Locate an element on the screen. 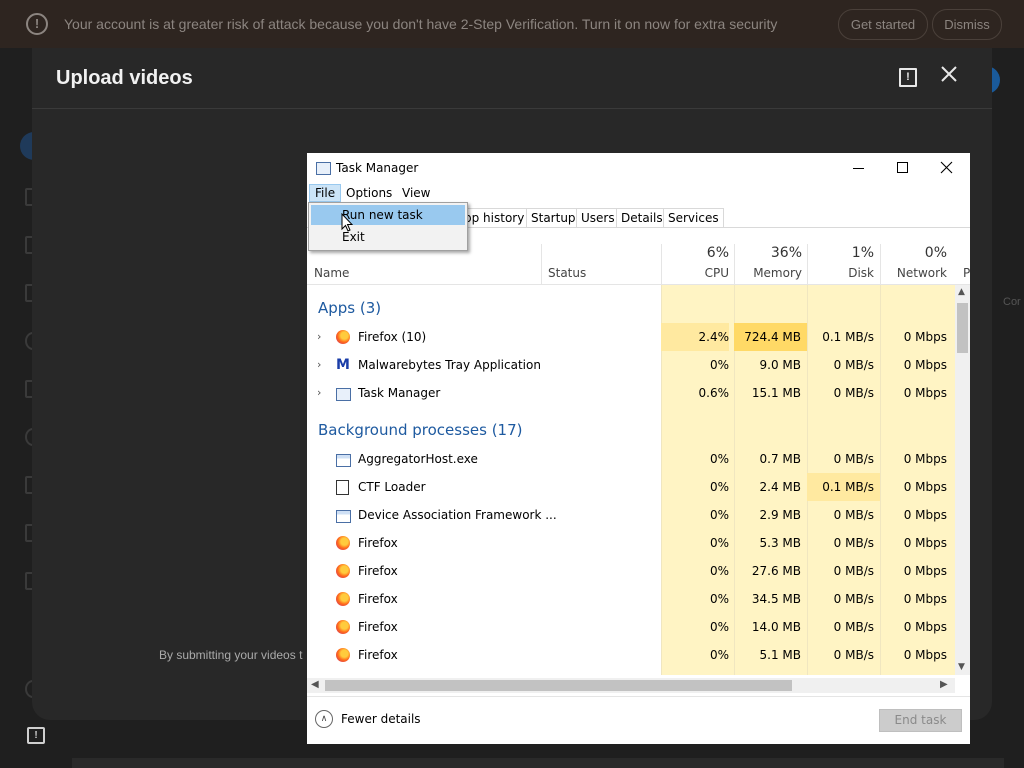 Image resolution: width=1024 pixels, height=768 pixels. scroll-down-icon: ▼ is located at coordinates (961, 667).